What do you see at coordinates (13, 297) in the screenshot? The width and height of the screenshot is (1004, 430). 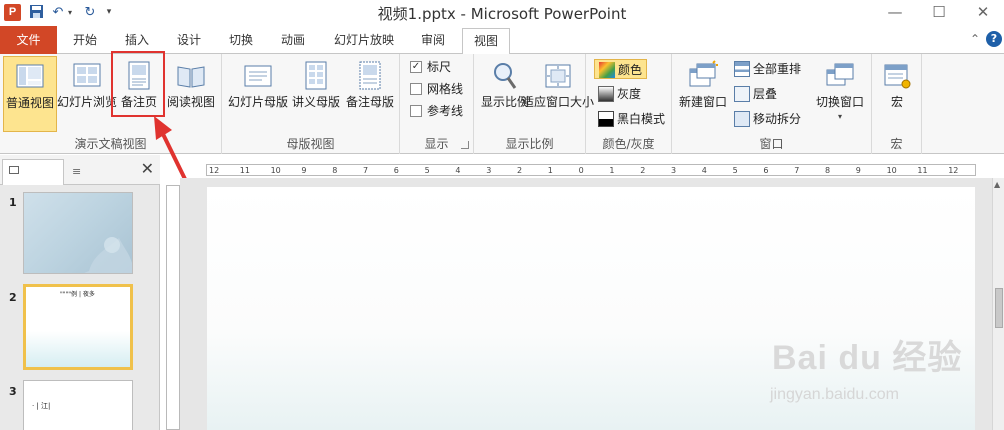 I see `slide-number-2: 2` at bounding box center [13, 297].